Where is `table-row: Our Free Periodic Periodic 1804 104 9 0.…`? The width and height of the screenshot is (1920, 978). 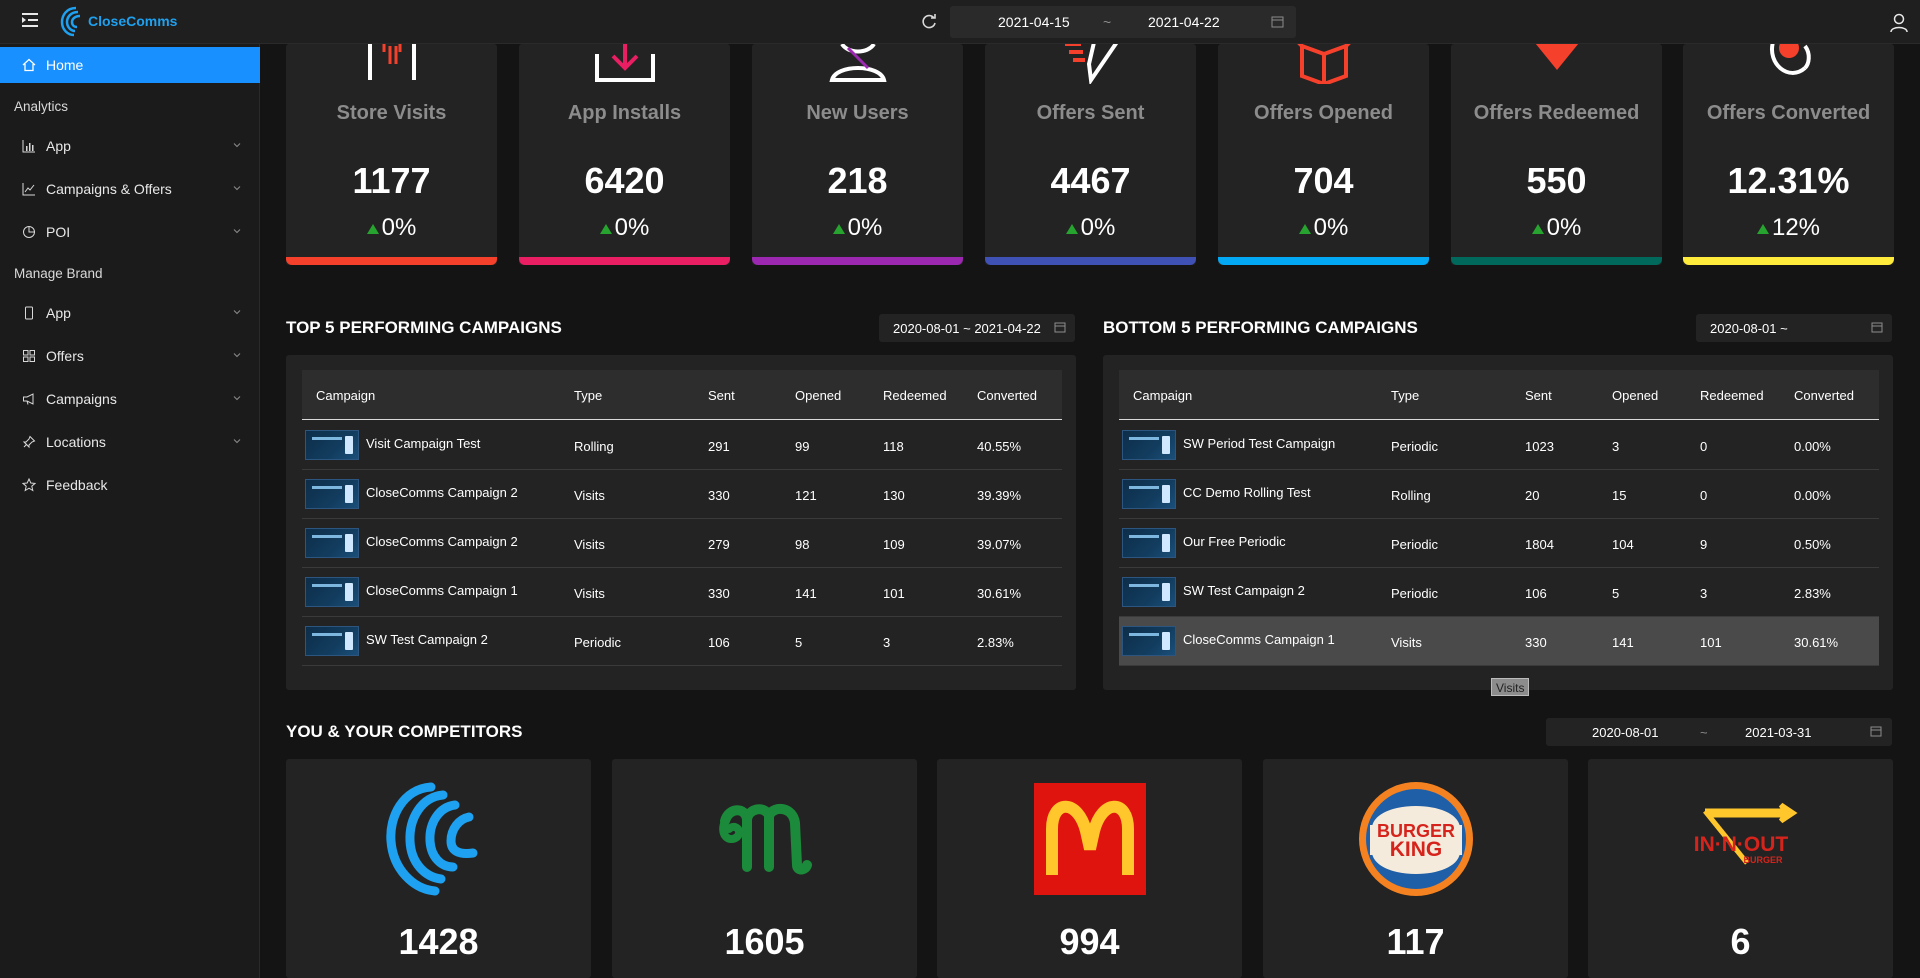
table-row: Our Free Periodic Periodic 1804 104 9 0.… is located at coordinates (1499, 543).